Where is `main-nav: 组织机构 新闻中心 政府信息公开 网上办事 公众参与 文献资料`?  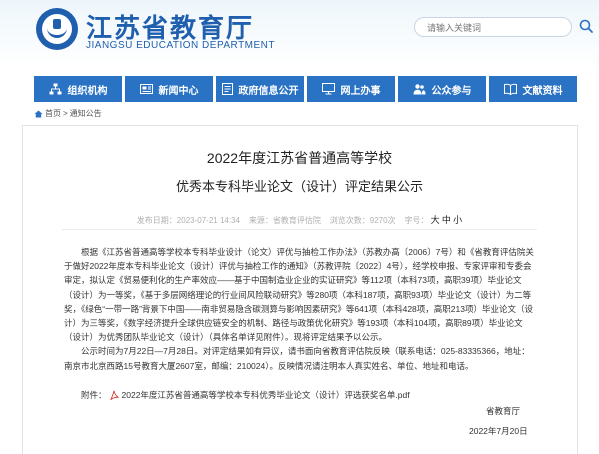 main-nav: 组织机构 新闻中心 政府信息公开 网上办事 公众参与 文献资料 is located at coordinates (299, 89).